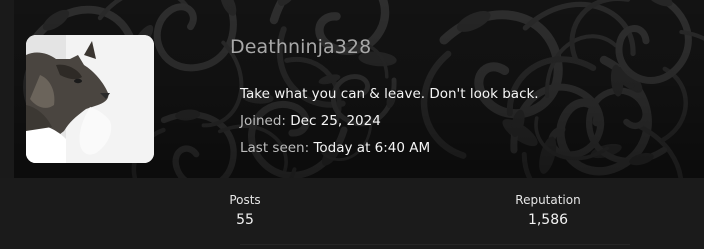 This screenshot has height=249, width=704. I want to click on last-seen-label: Last seen:, so click(275, 148).